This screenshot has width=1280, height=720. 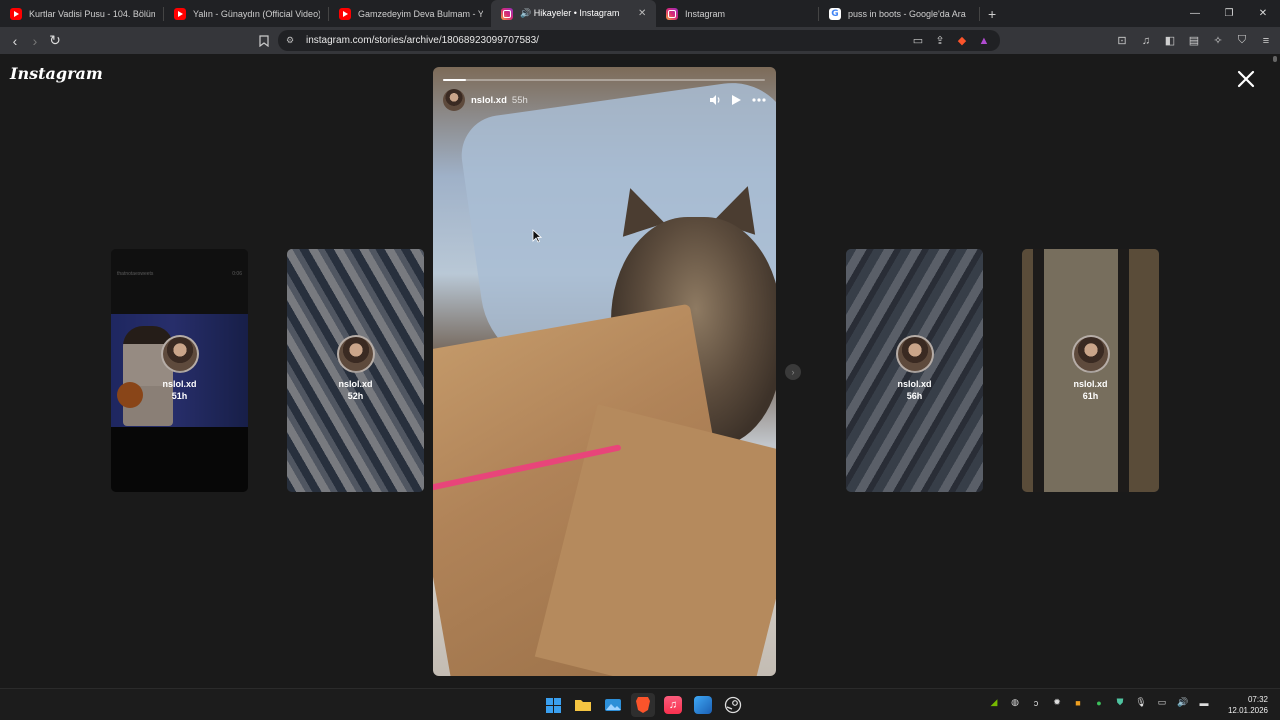 I want to click on volume-tray-icon: 🔊, so click(x=1183, y=702).